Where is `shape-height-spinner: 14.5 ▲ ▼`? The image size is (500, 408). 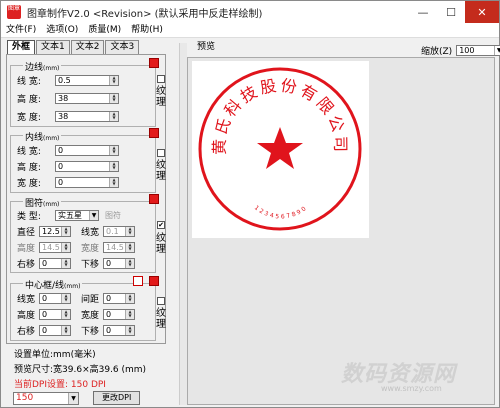
shape-height-spinner: 14.5 ▲ ▼ is located at coordinates (55, 247).